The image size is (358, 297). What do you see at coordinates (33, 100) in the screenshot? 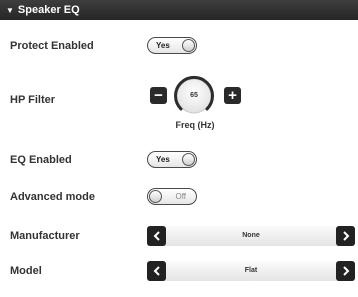
I see `hp-filter-label: HP Filter` at bounding box center [33, 100].